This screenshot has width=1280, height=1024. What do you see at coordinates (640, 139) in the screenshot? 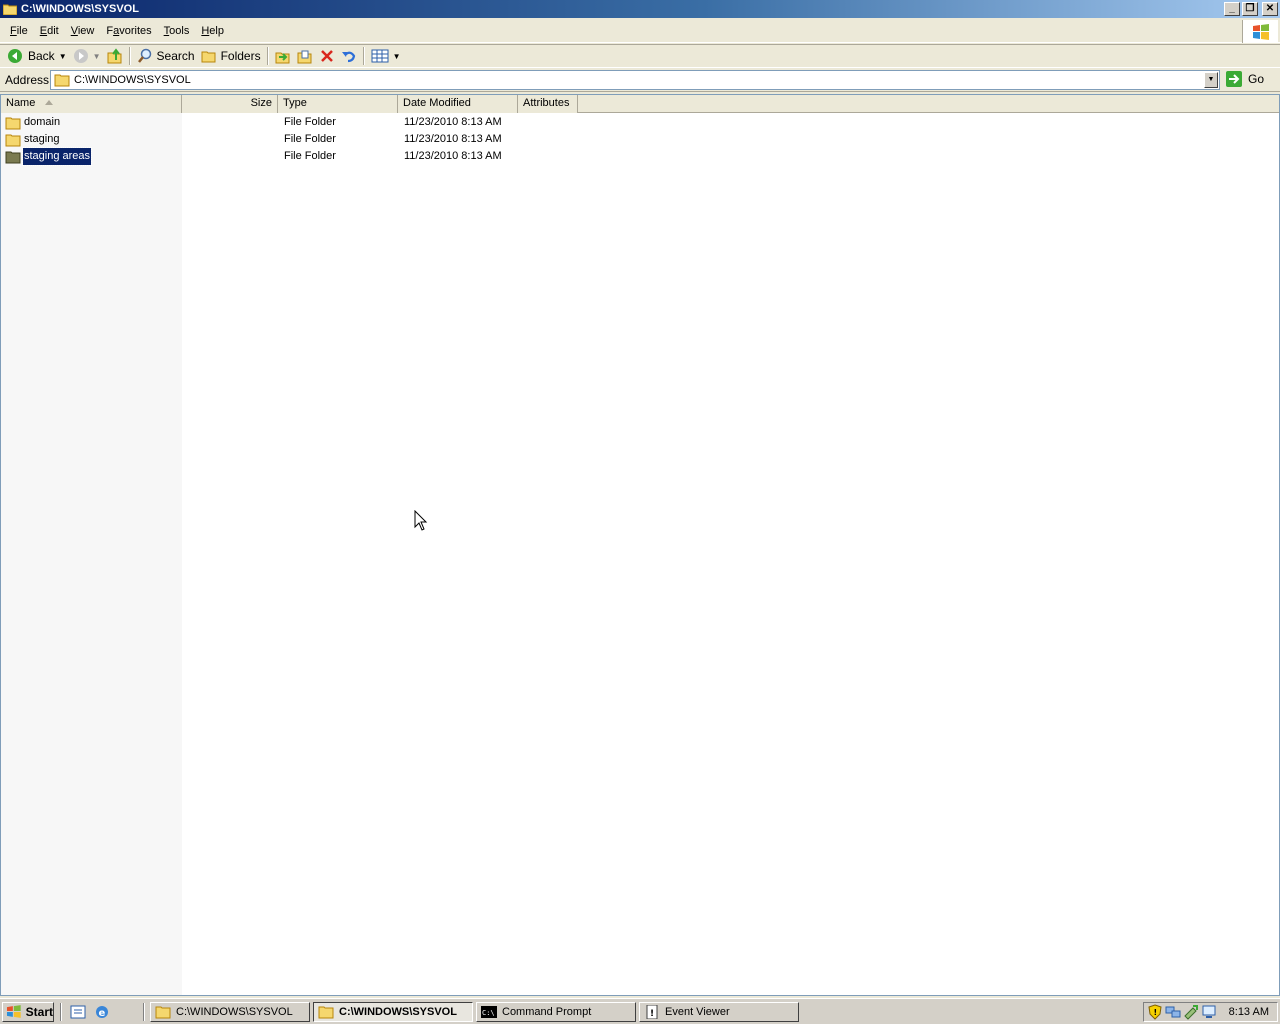
I see `file-row: staging File Folder 11/23/2010 8:13 AM` at bounding box center [640, 139].